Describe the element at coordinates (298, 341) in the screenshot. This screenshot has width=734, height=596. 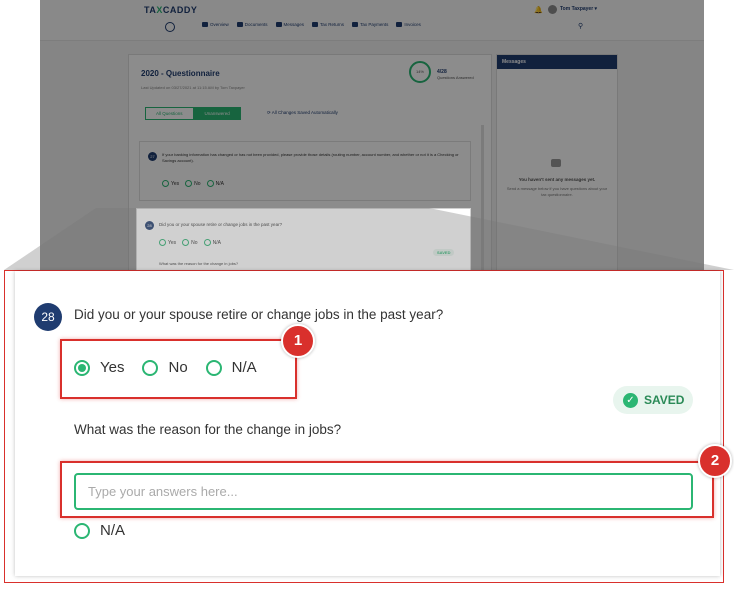
I see `callout-badge-1: 1` at that location.